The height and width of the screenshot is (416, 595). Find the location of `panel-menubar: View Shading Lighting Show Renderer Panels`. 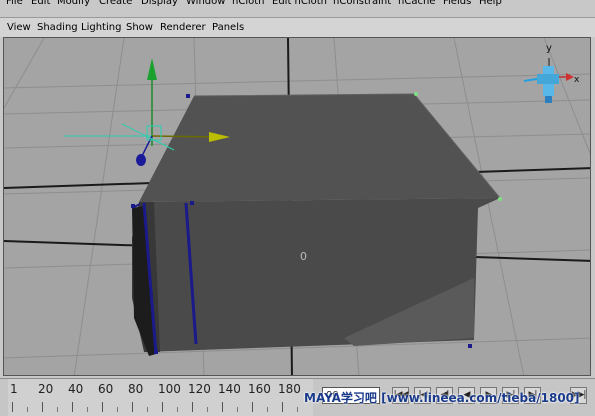

panel-menubar: View Shading Lighting Show Renderer Panels is located at coordinates (297, 27).